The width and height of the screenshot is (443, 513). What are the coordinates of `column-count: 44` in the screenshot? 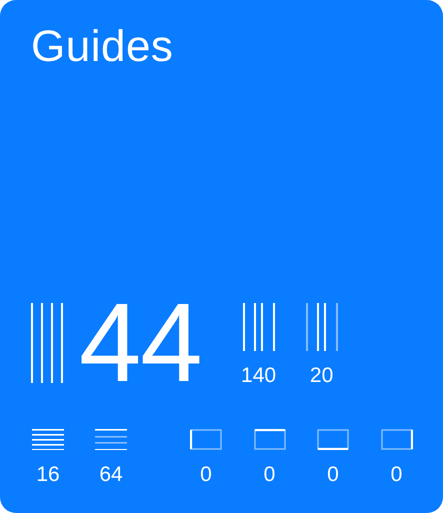 It's located at (140, 343).